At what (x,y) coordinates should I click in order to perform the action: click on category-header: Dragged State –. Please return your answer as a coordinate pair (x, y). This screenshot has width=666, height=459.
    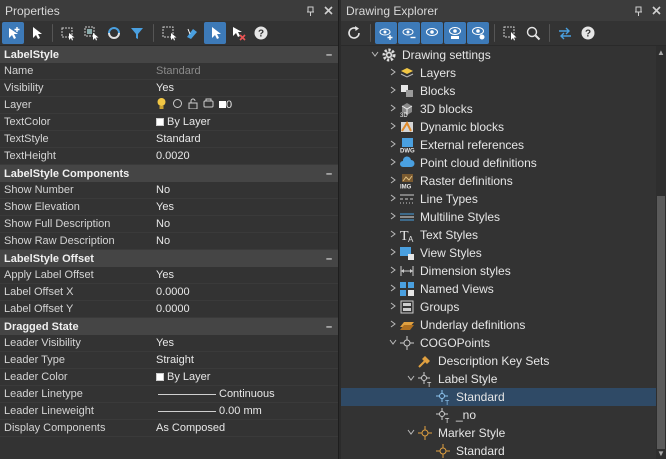
    Looking at the image, I should click on (169, 326).